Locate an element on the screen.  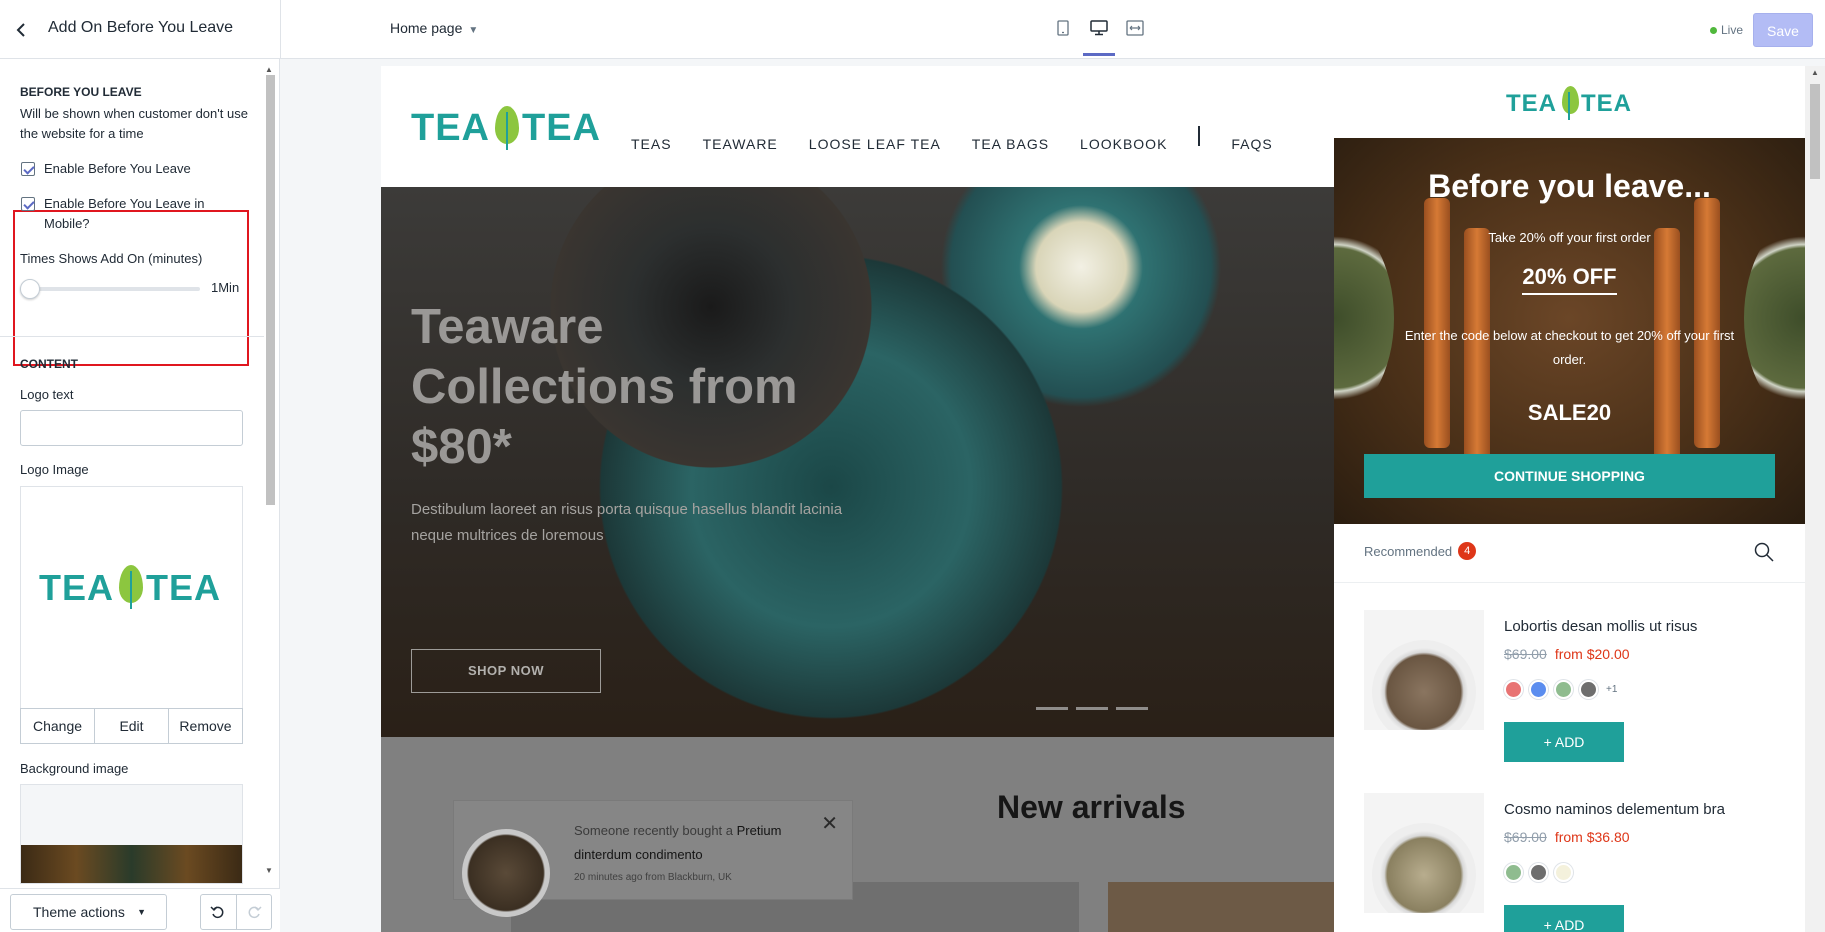
device-switcher is located at coordinates (1099, 35).